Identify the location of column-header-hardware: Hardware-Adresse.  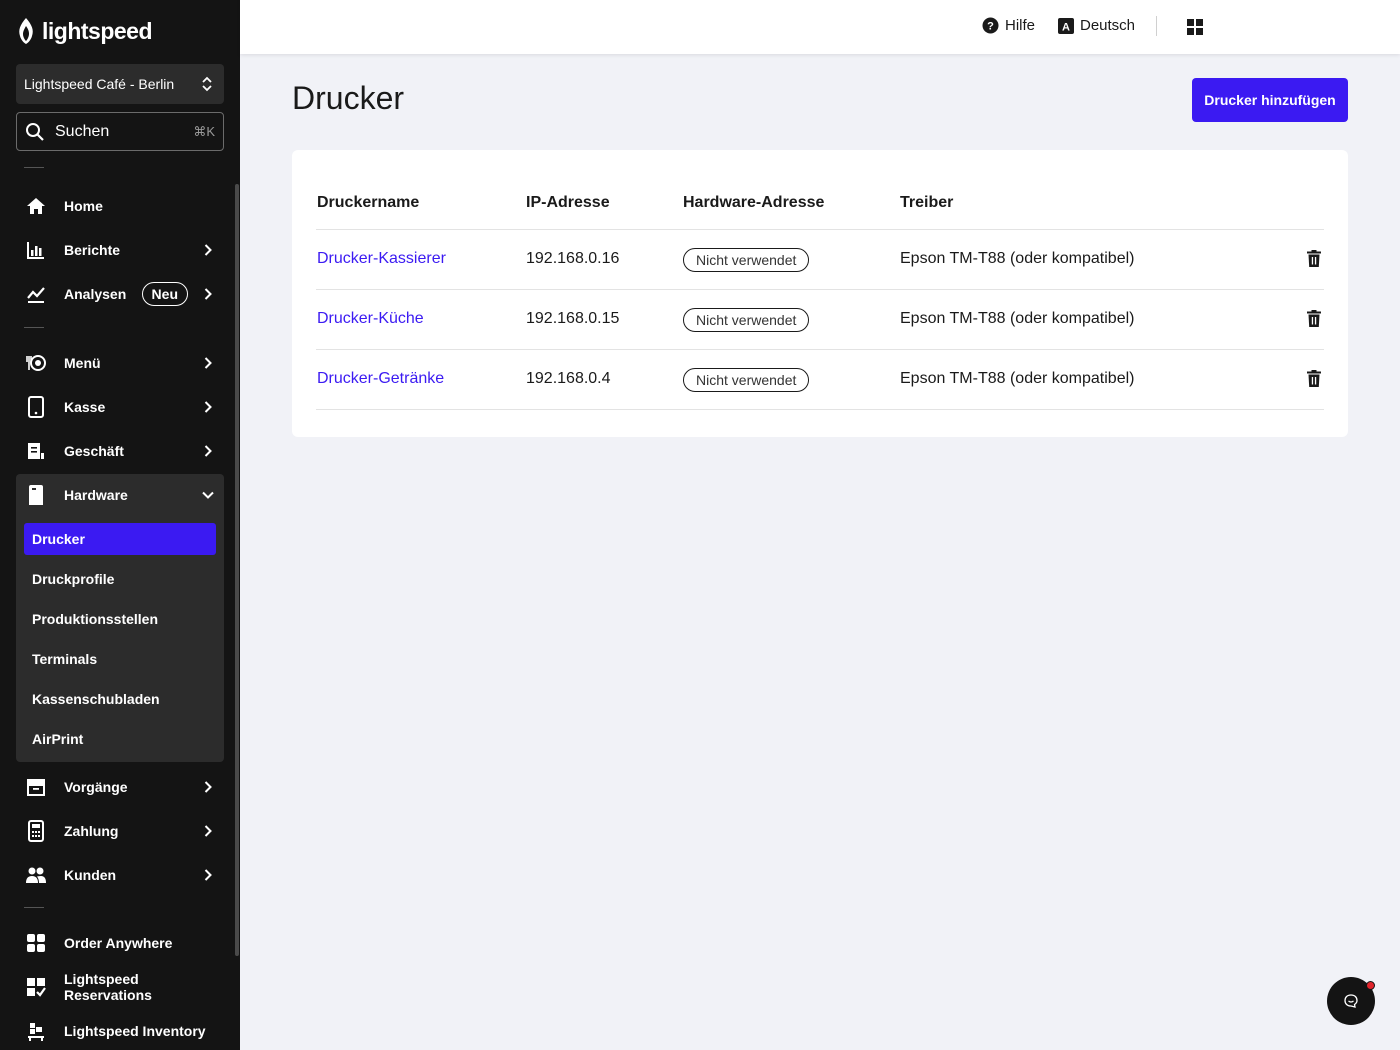
(754, 202).